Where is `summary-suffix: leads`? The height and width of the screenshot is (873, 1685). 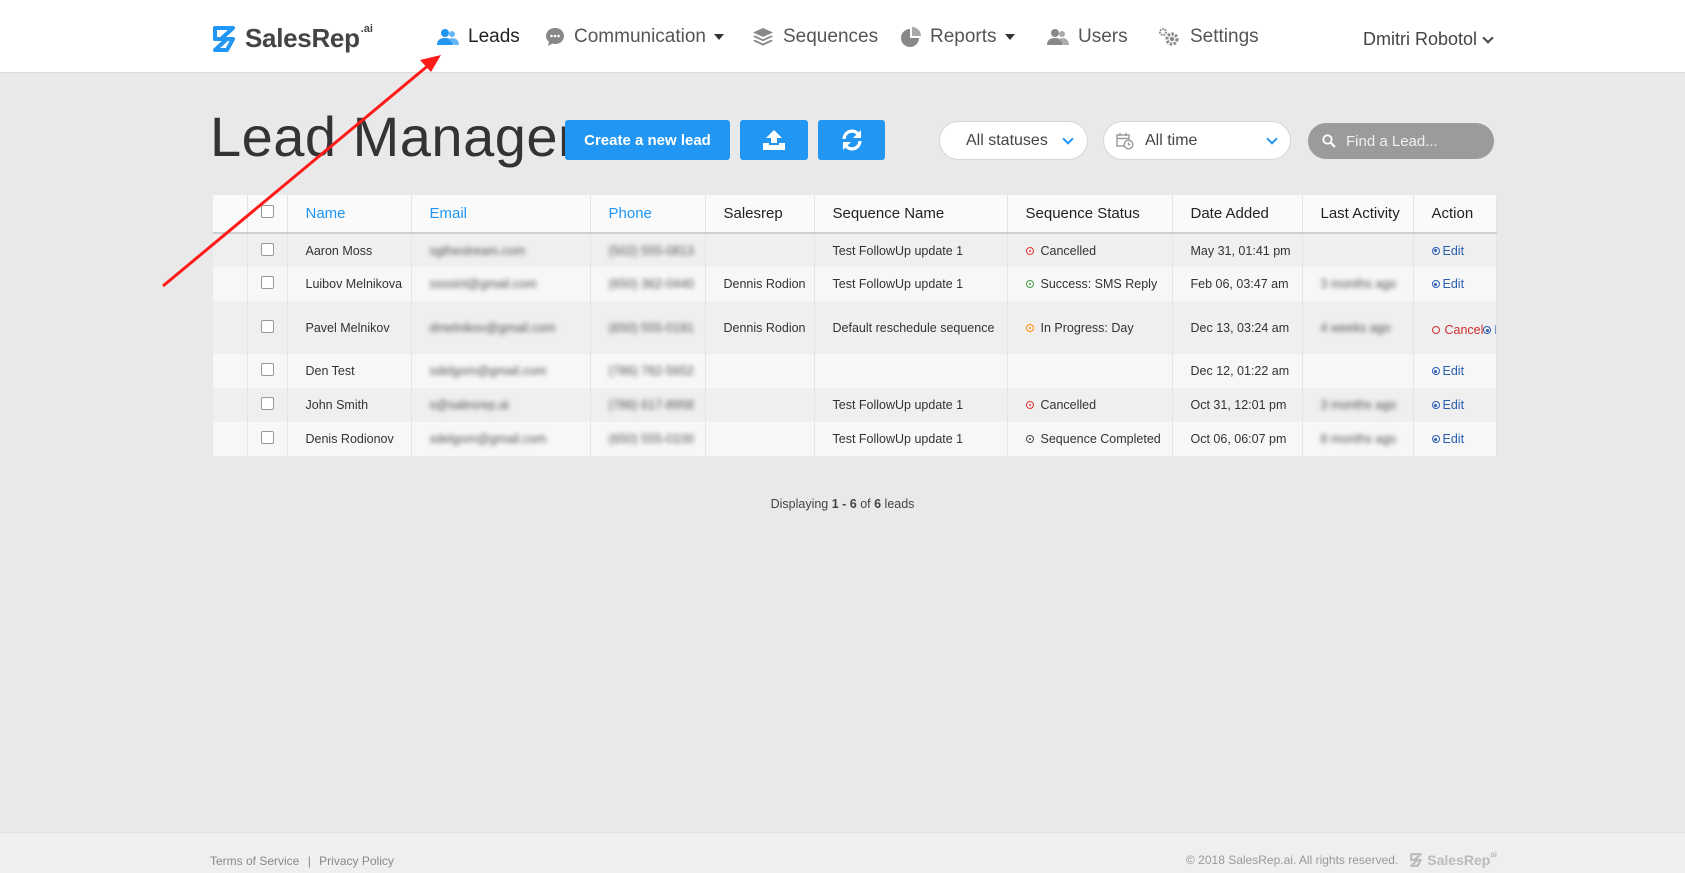
summary-suffix: leads is located at coordinates (898, 504).